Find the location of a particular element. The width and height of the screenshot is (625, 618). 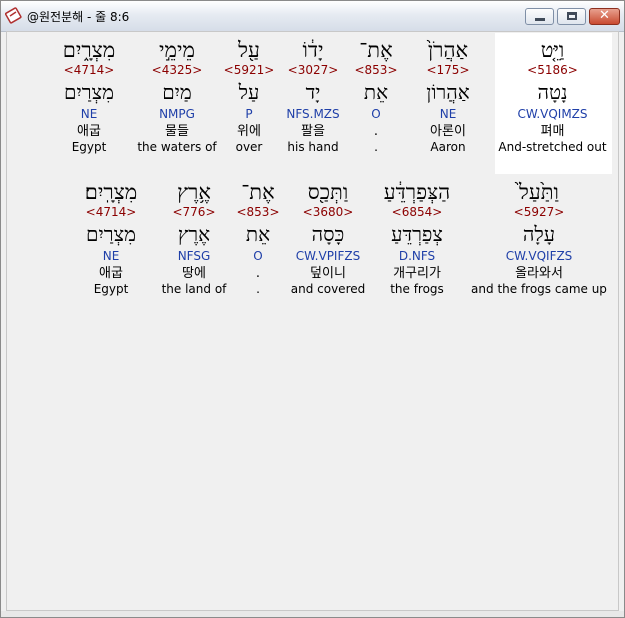

hebrew-word: עַ֖ל is located at coordinates (249, 50).